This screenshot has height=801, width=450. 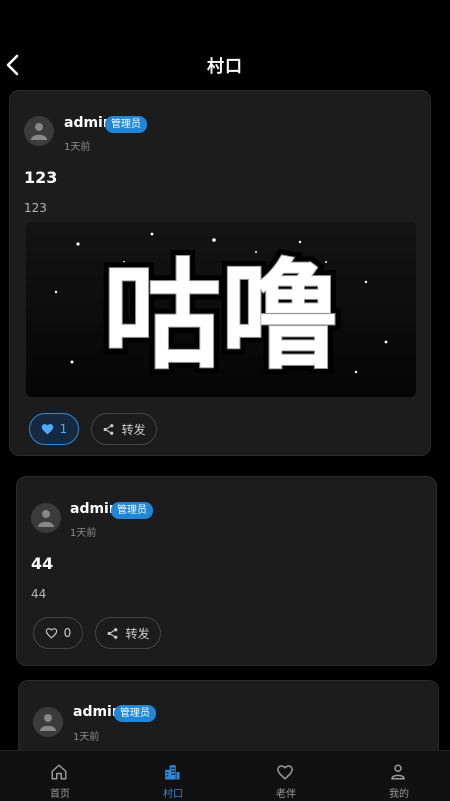 I want to click on tab-partner: 老伴, so click(x=286, y=776).